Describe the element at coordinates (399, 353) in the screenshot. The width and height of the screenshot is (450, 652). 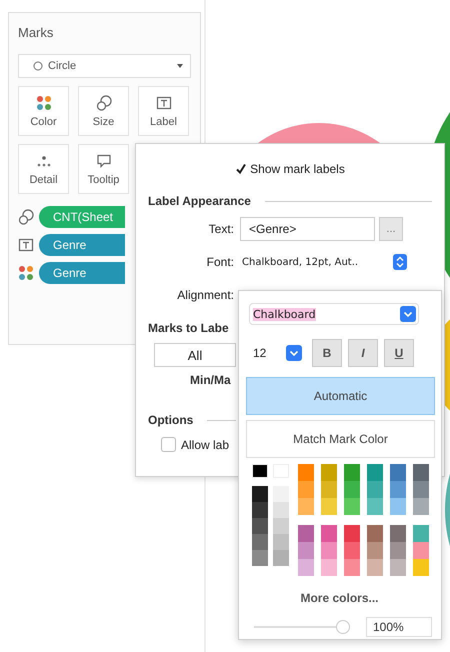
I see `underline-button: U` at that location.